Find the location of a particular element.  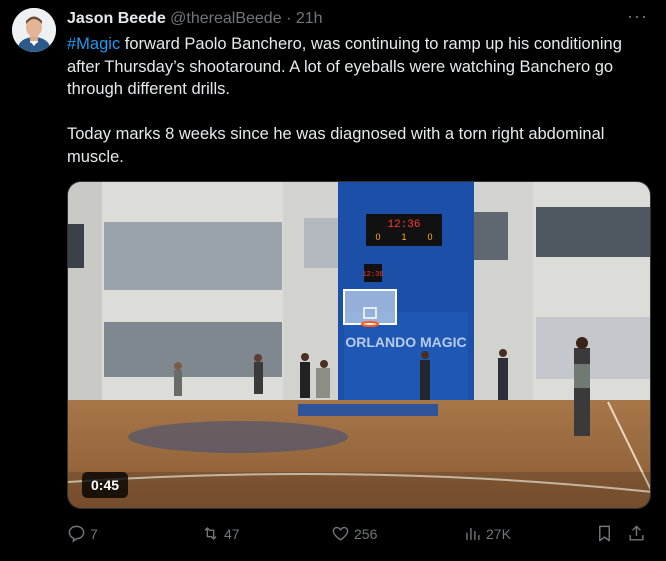

scoreboard-home: 0 is located at coordinates (377, 237).